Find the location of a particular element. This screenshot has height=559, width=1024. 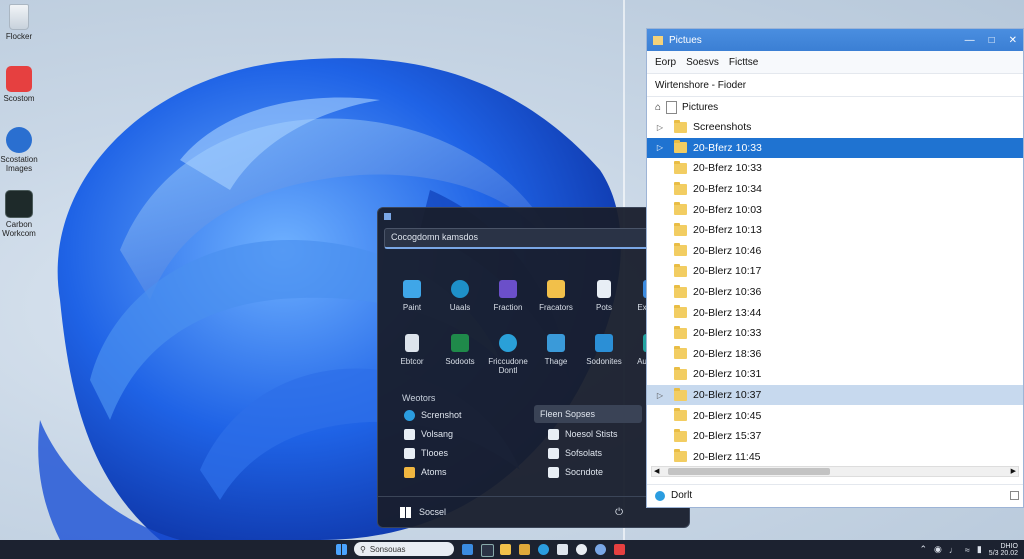

volume-icon: ♩ is located at coordinates (953, 550).